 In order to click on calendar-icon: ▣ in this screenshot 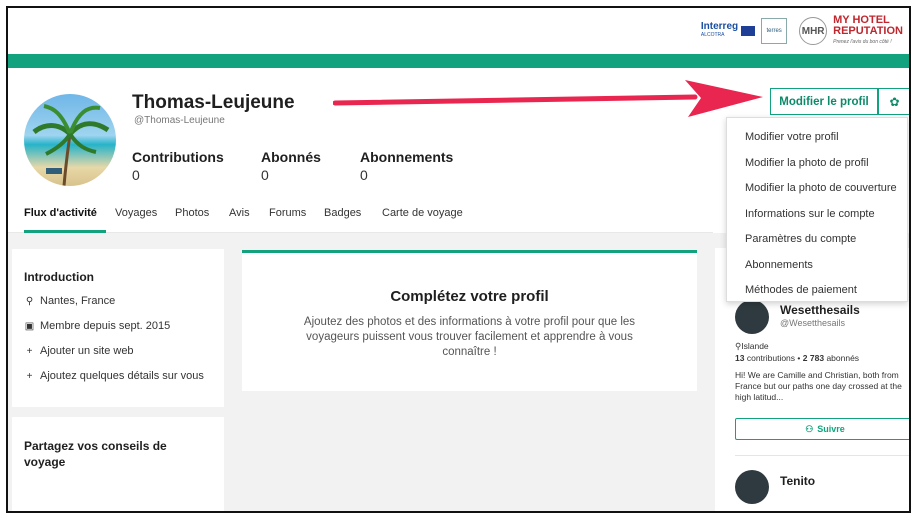, I will do `click(29, 326)`.